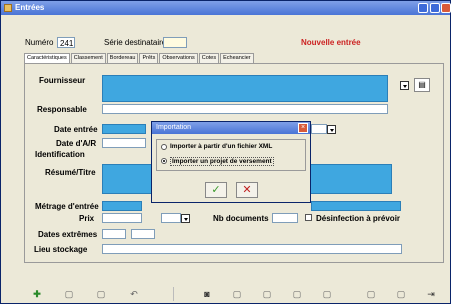 This screenshot has width=451, height=304. I want to click on date-entree-extra-field, so click(319, 129).